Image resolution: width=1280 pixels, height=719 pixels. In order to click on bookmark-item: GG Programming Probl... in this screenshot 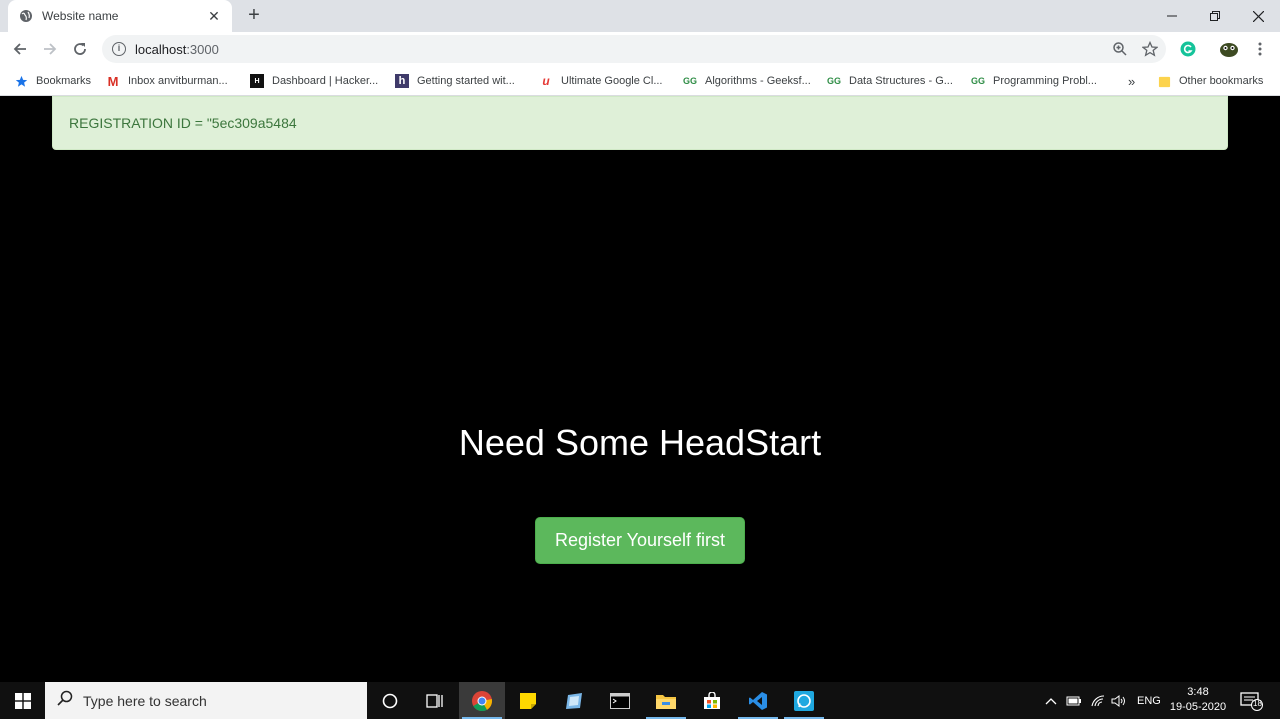, I will do `click(1034, 81)`.